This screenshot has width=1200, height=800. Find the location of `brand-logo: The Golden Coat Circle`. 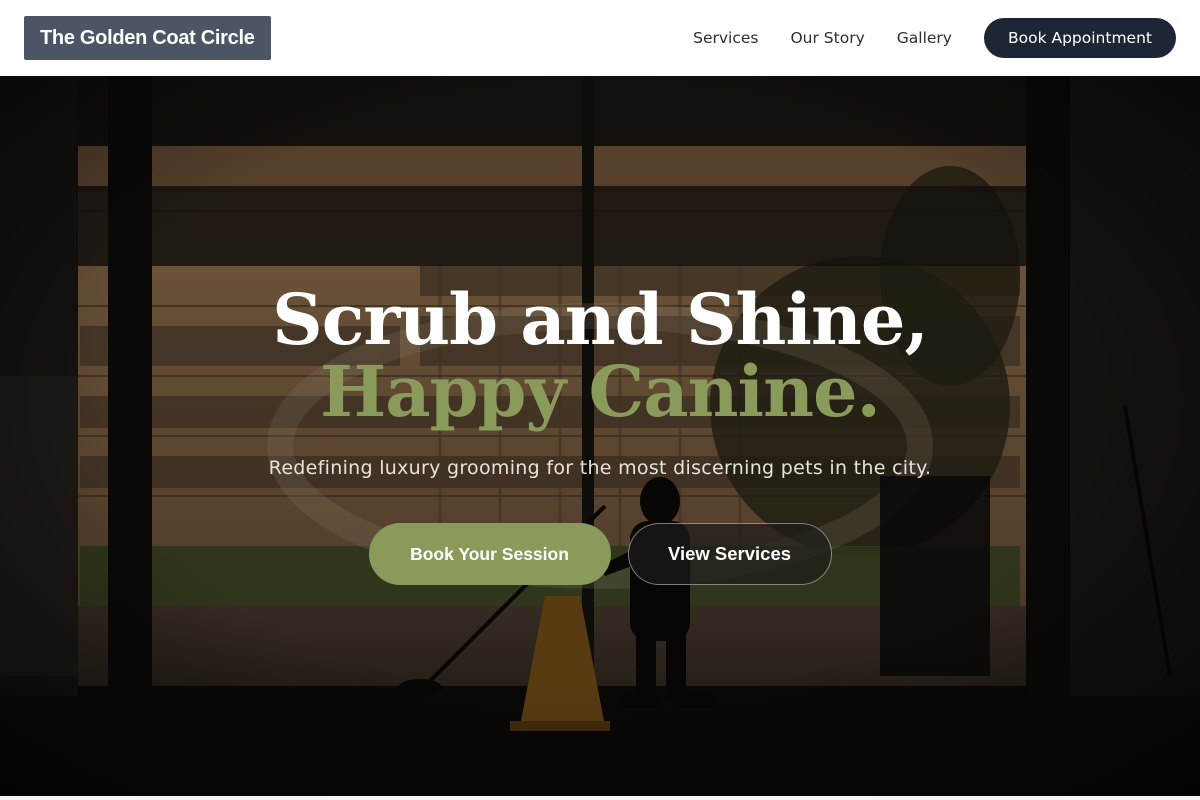

brand-logo: The Golden Coat Circle is located at coordinates (147, 38).